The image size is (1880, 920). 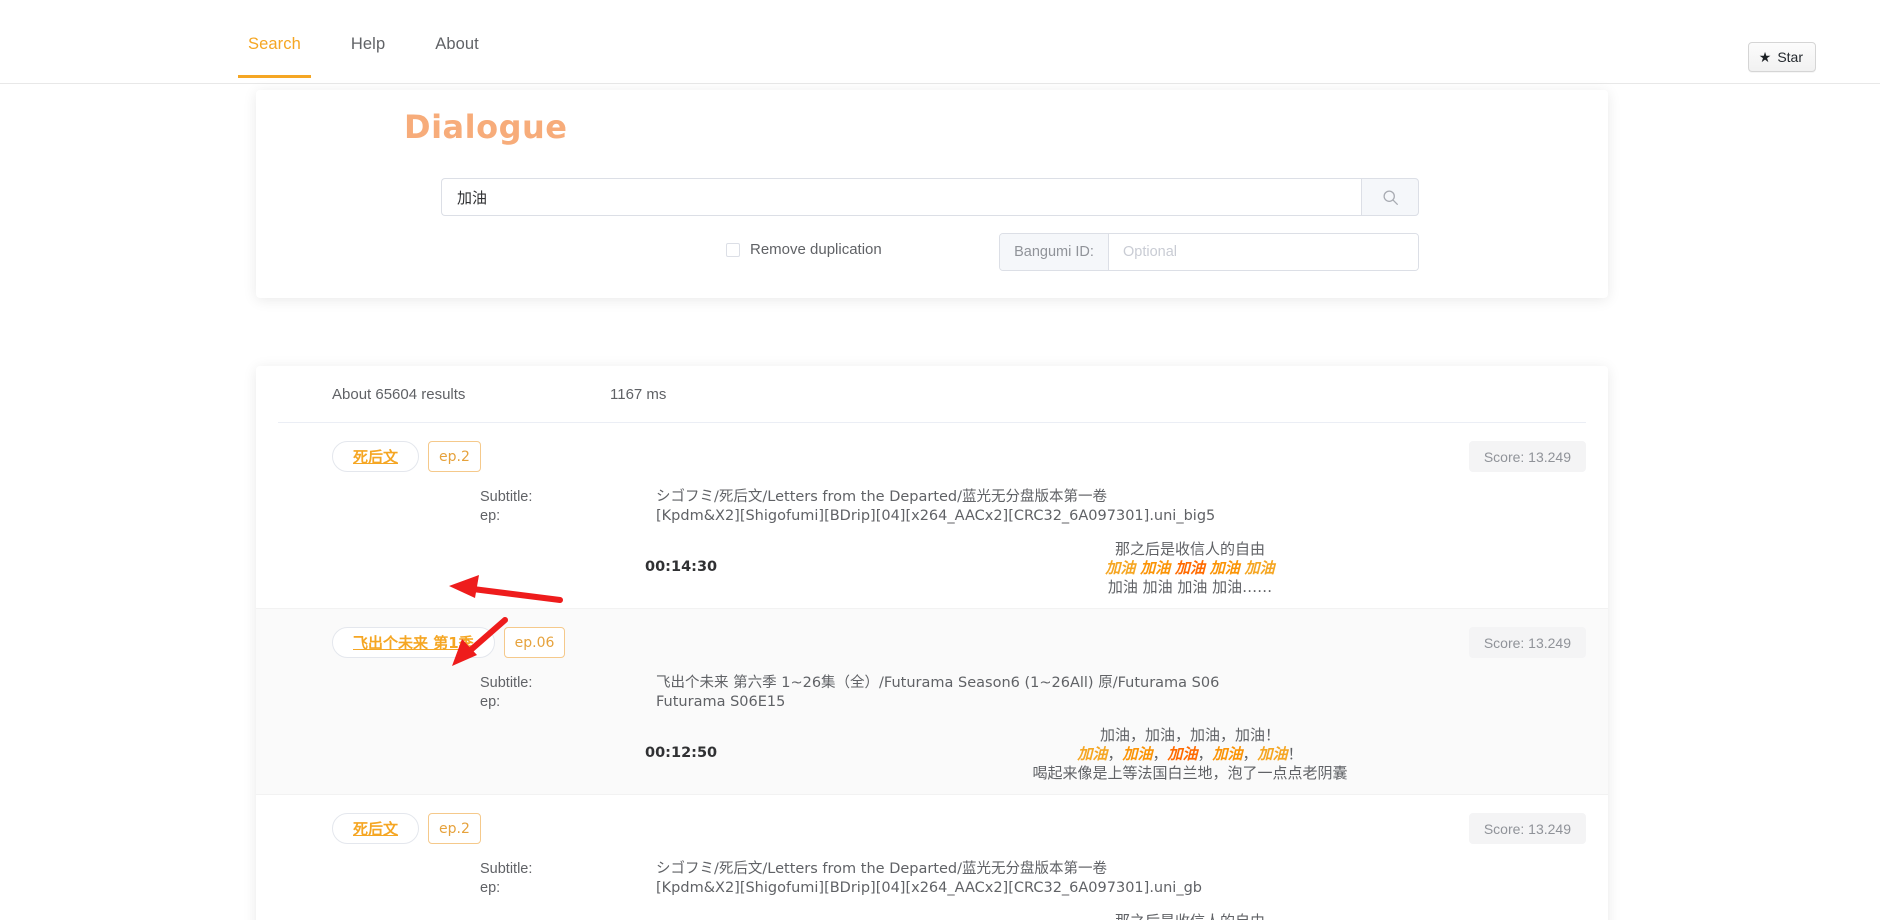 I want to click on dialogue-line-next: 喝起来像是上等法国白兰地，泡了一点点老阴囊, so click(x=1190, y=773).